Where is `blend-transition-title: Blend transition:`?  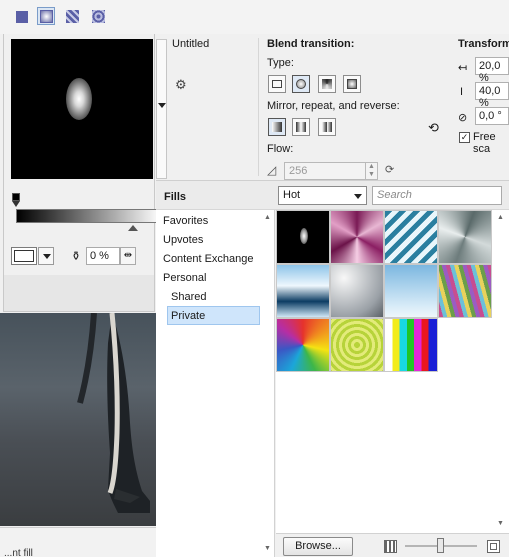 blend-transition-title: Blend transition: is located at coordinates (311, 44).